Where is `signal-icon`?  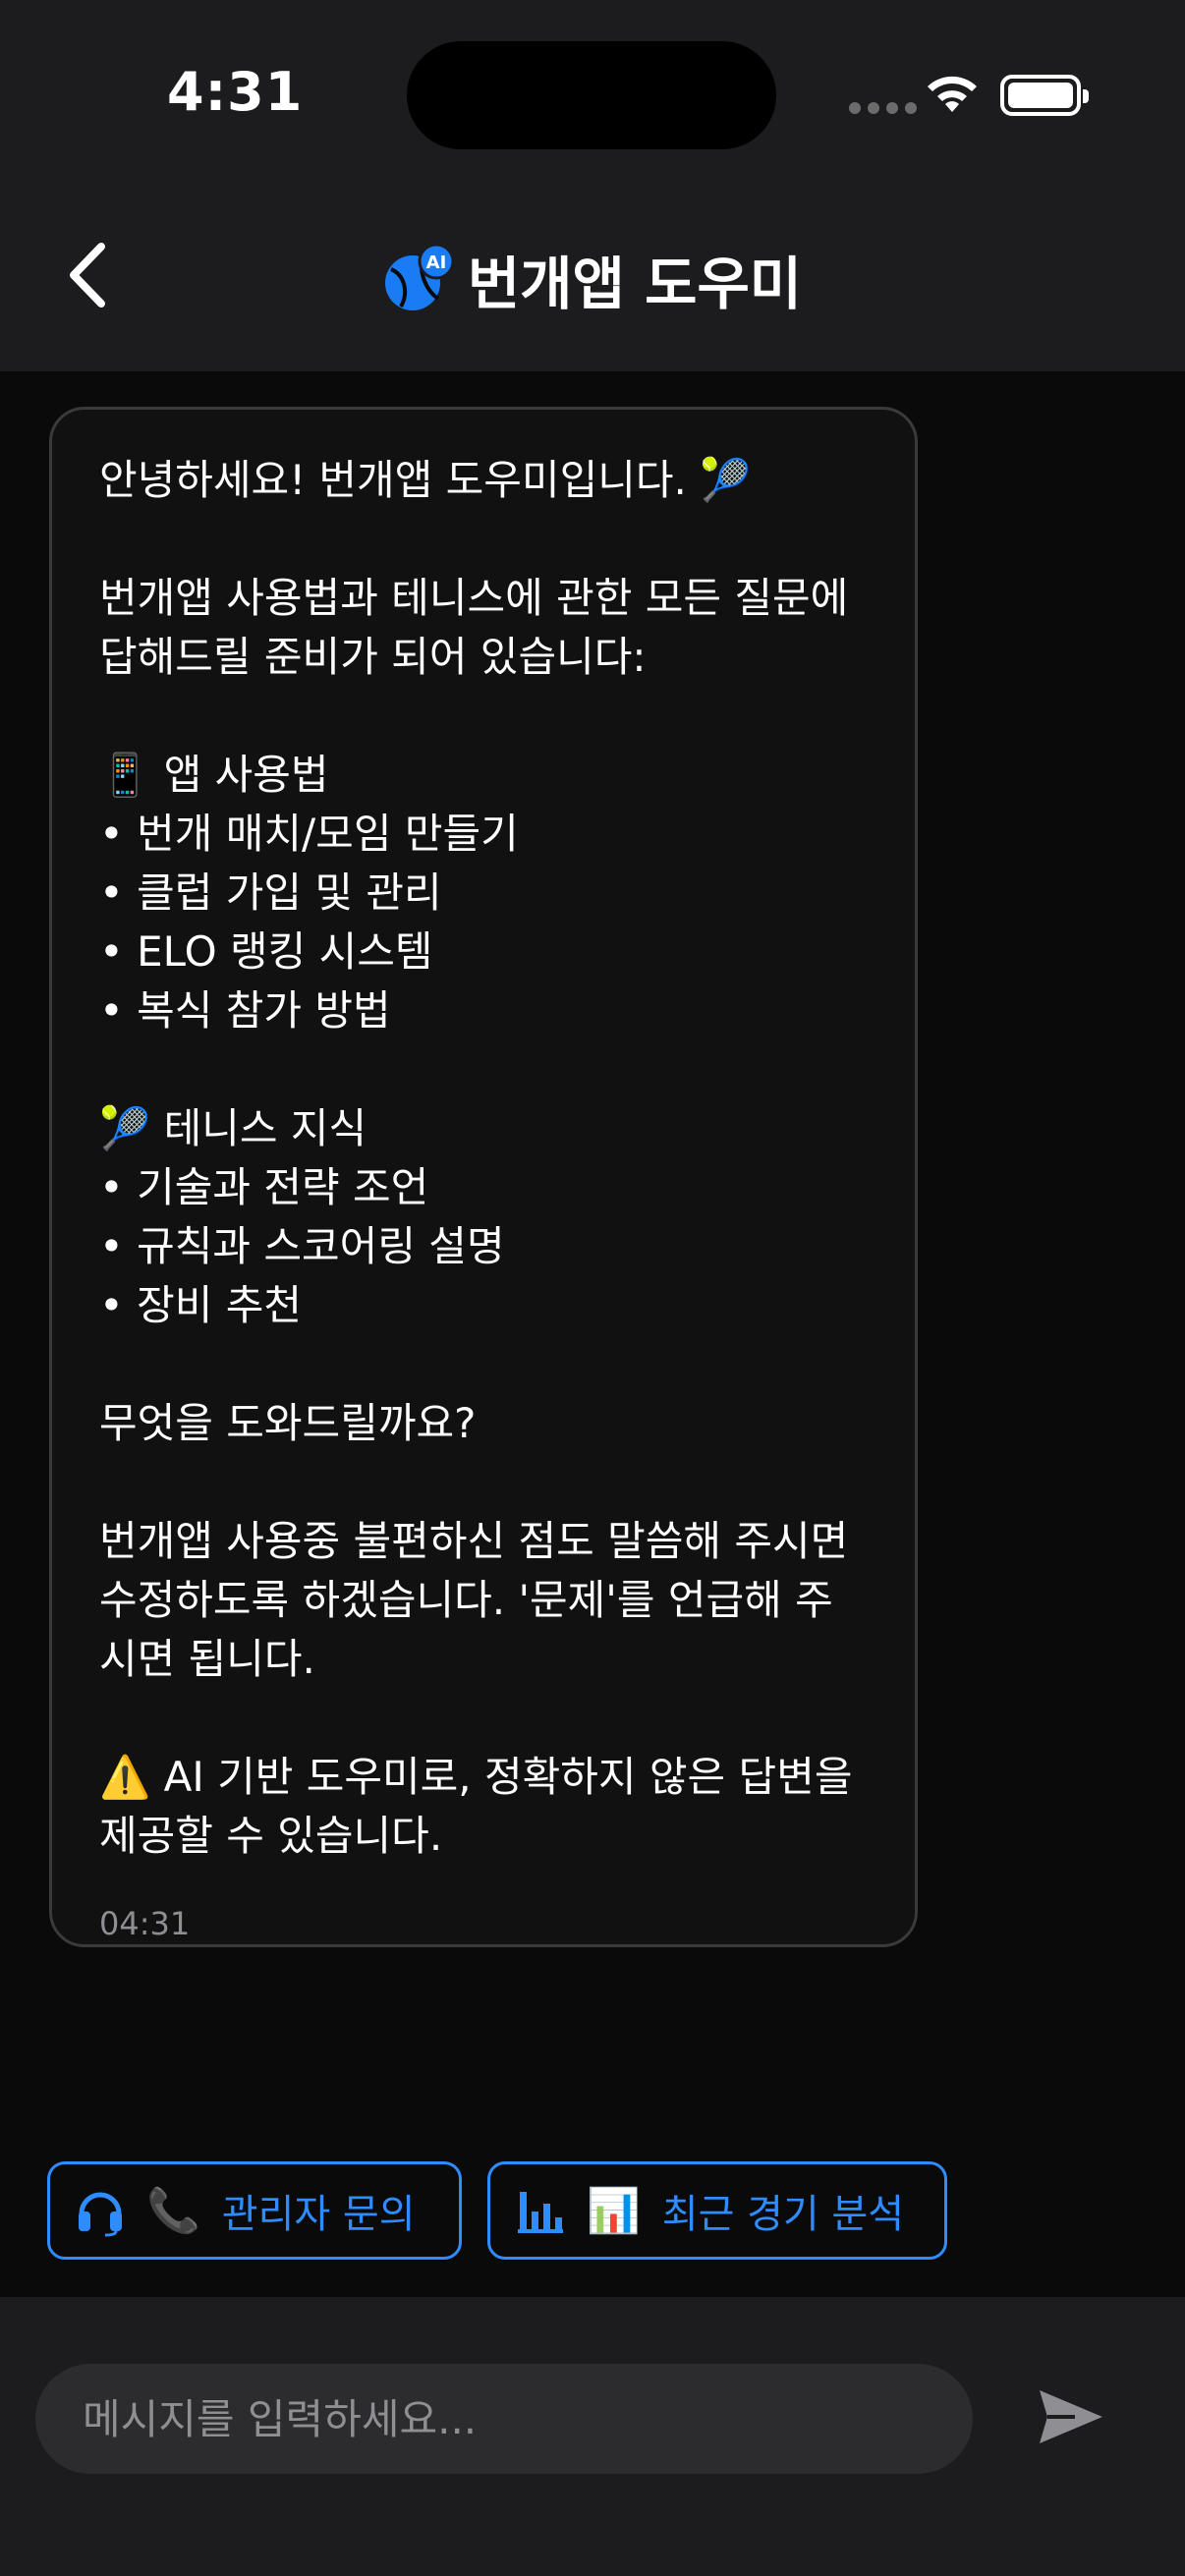 signal-icon is located at coordinates (883, 108).